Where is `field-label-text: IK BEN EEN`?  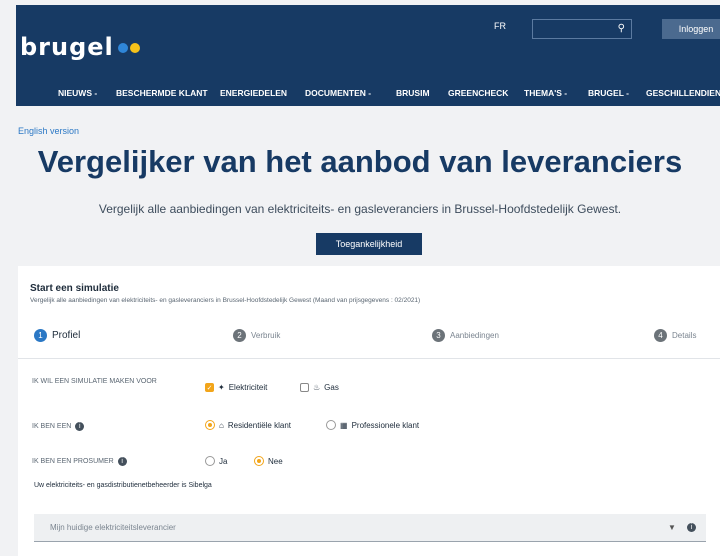
field-label-text: IK BEN EEN is located at coordinates (52, 426).